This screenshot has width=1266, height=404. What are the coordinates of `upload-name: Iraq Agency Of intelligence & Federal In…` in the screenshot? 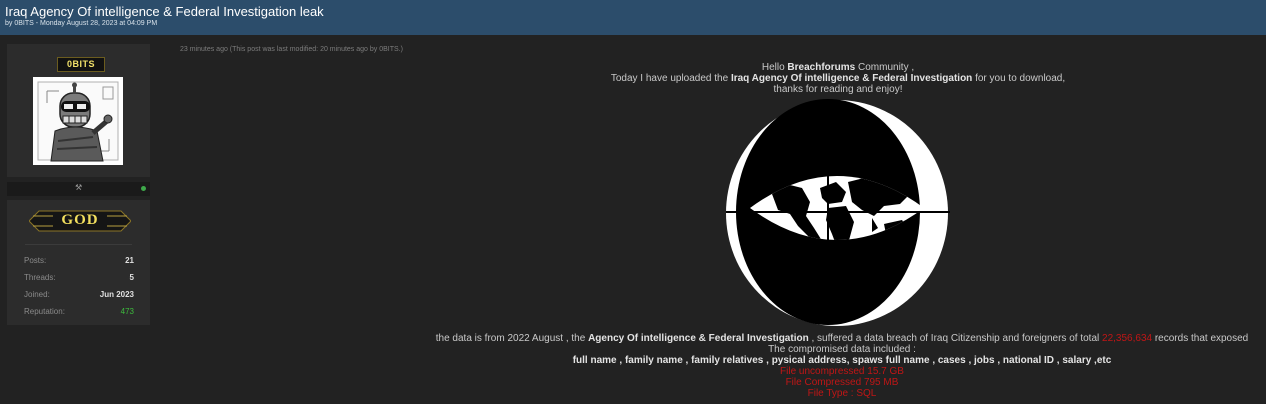 It's located at (851, 78).